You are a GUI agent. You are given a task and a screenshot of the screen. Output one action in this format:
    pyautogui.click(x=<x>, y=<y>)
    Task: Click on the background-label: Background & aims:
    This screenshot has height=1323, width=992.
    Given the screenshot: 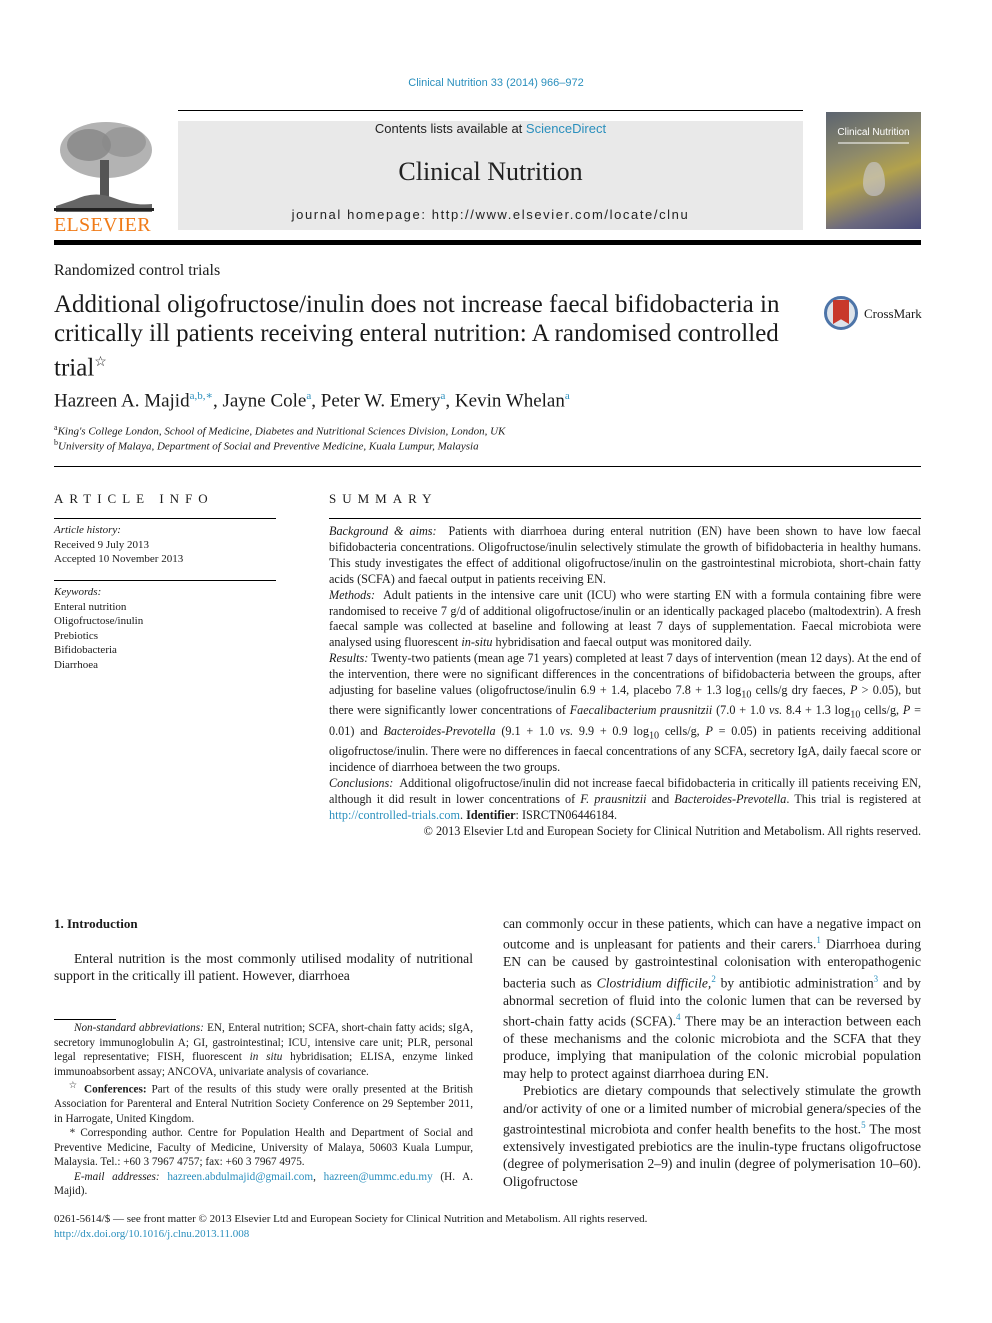 What is the action you would take?
    pyautogui.click(x=383, y=531)
    